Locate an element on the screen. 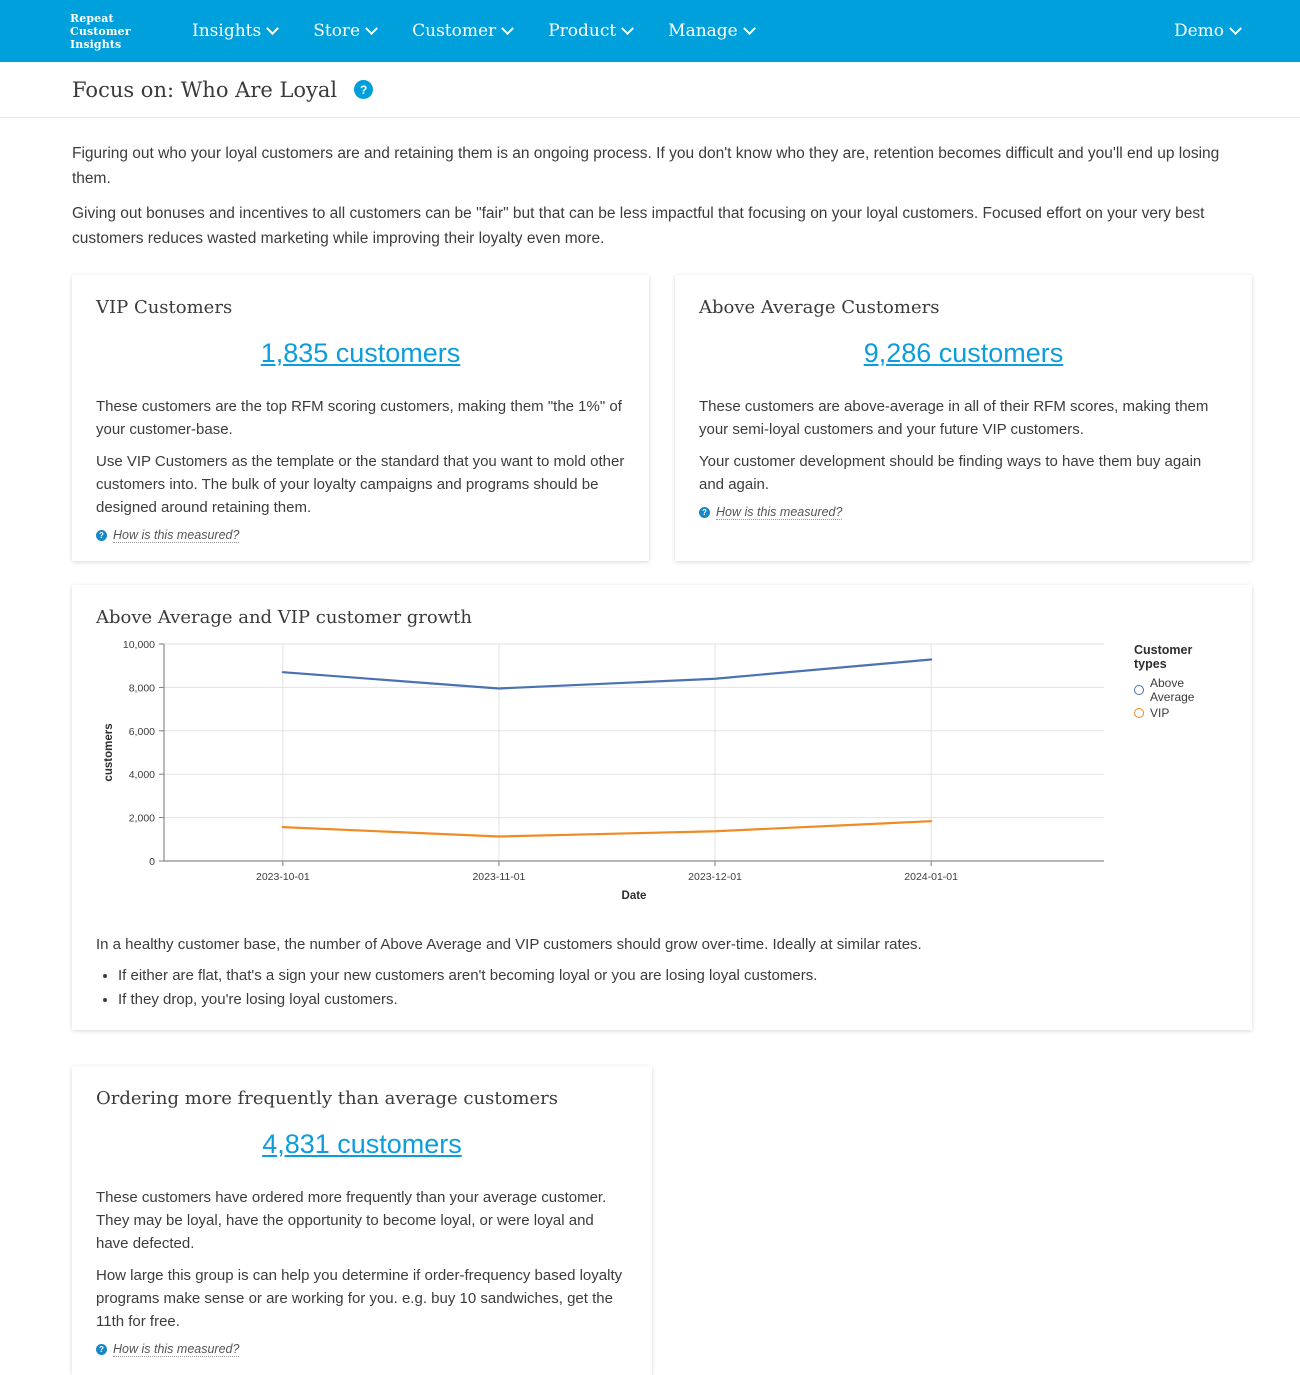  series-line-above-average is located at coordinates (607, 674).